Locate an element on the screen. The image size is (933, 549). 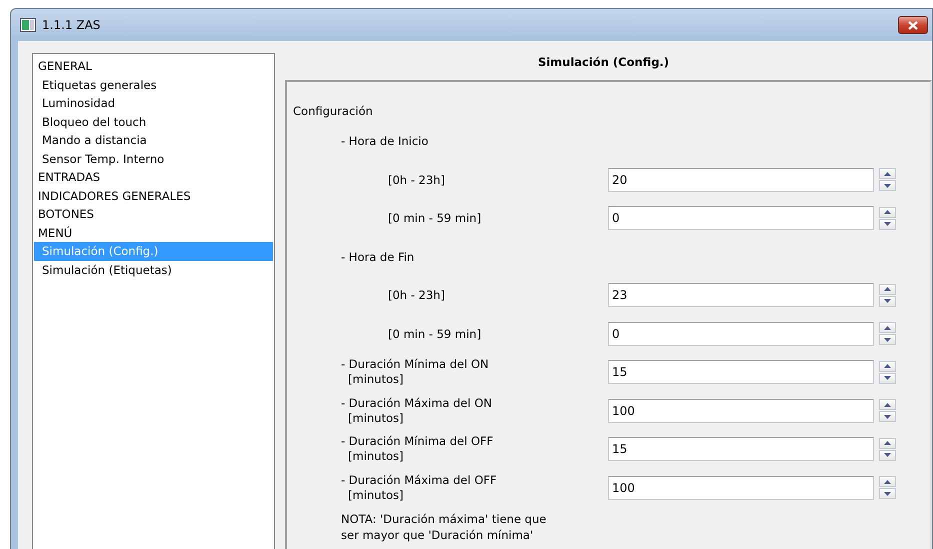
section-label: Configuración is located at coordinates (333, 111).